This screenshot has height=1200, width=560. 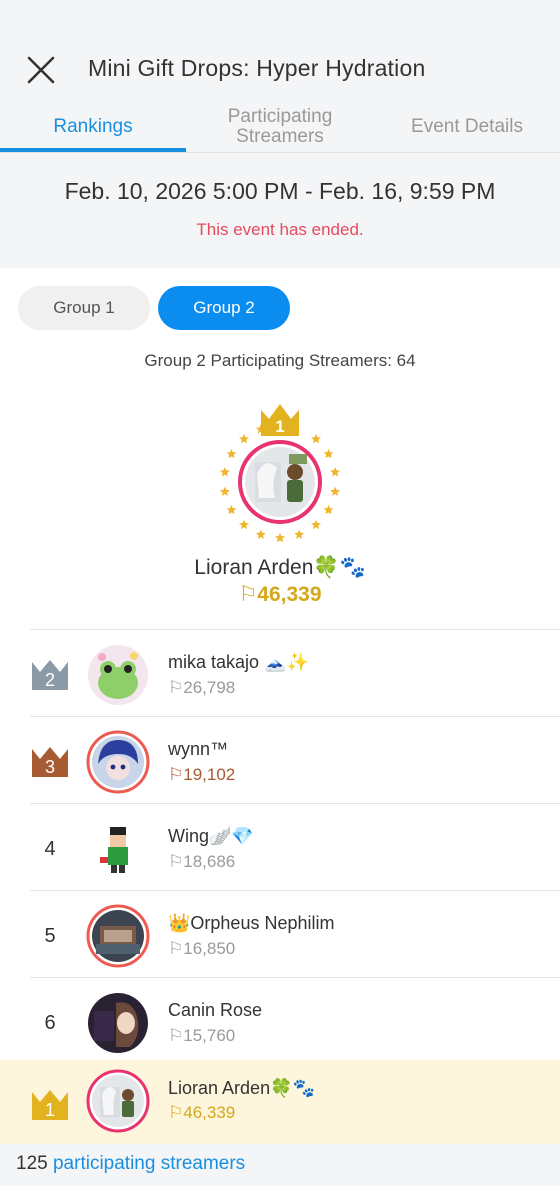 I want to click on list-continuation, so click(x=280, y=1193).